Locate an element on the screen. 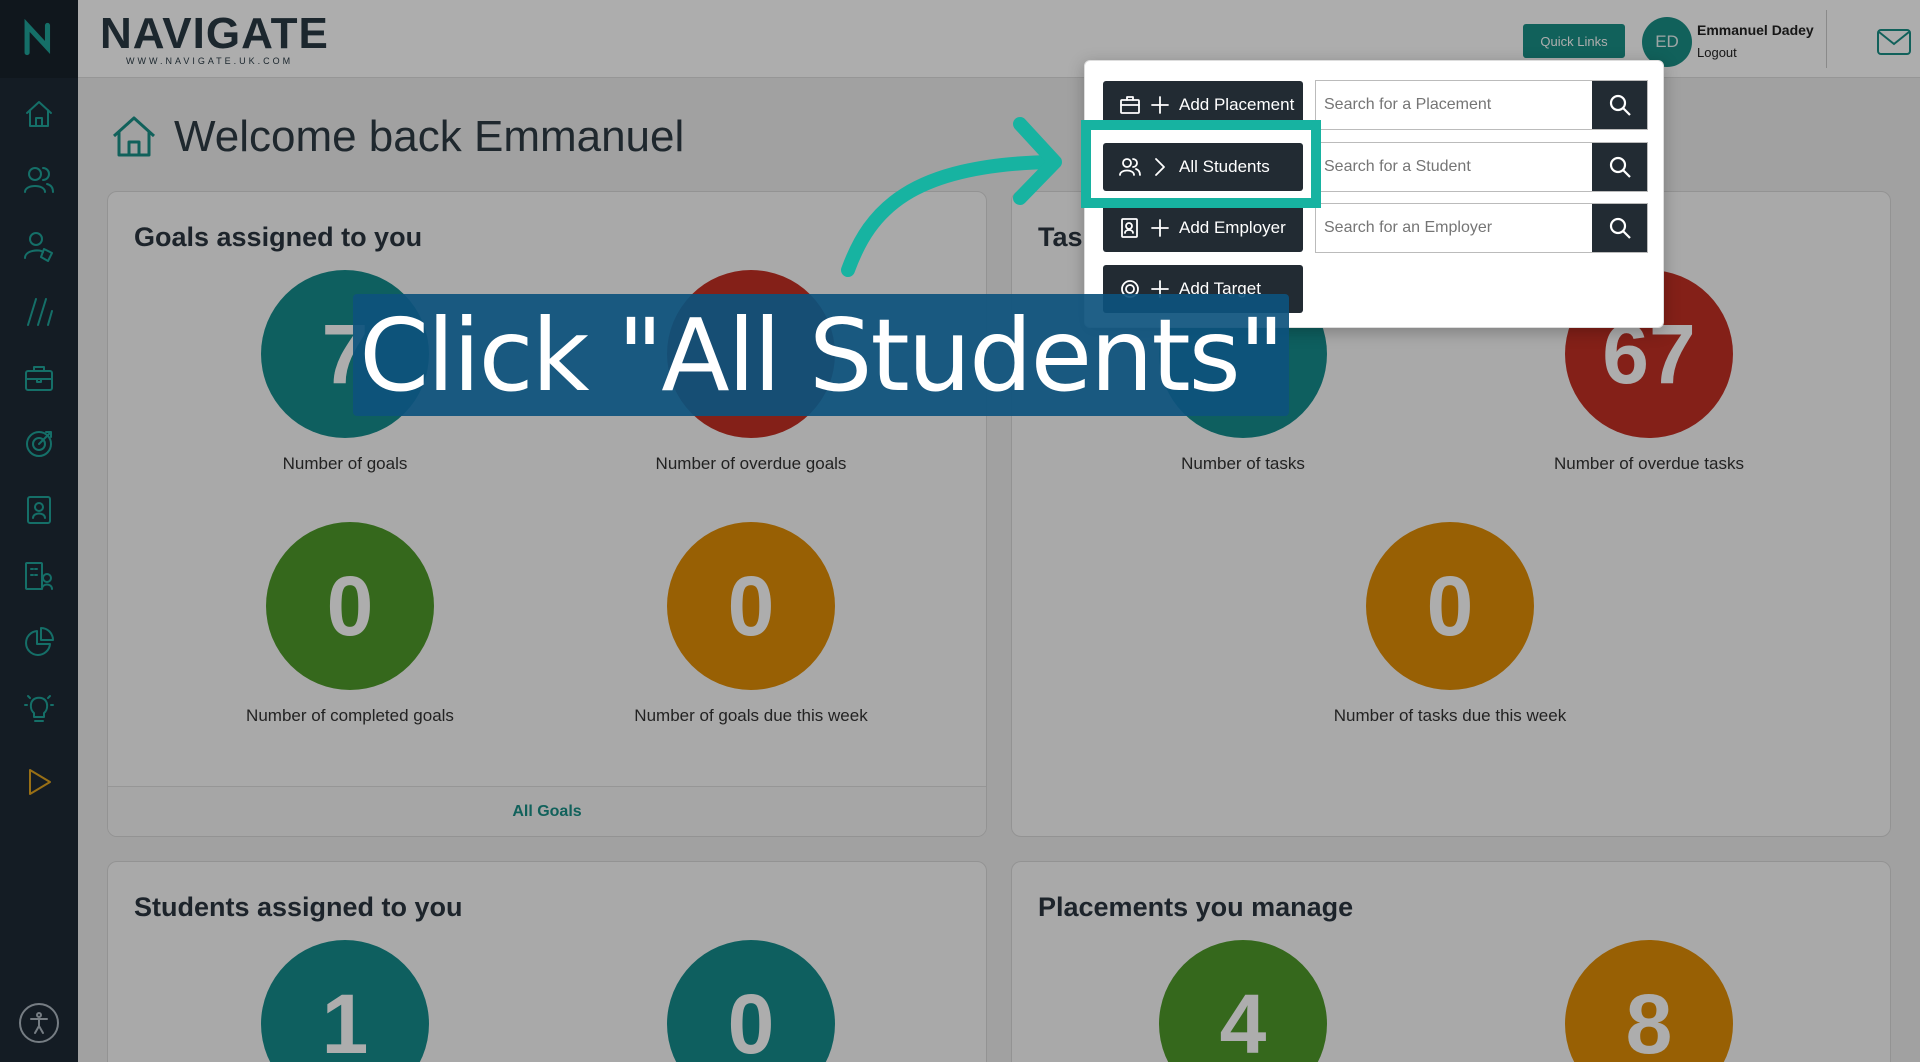 The image size is (1920, 1062). search-placement is located at coordinates (1481, 105).